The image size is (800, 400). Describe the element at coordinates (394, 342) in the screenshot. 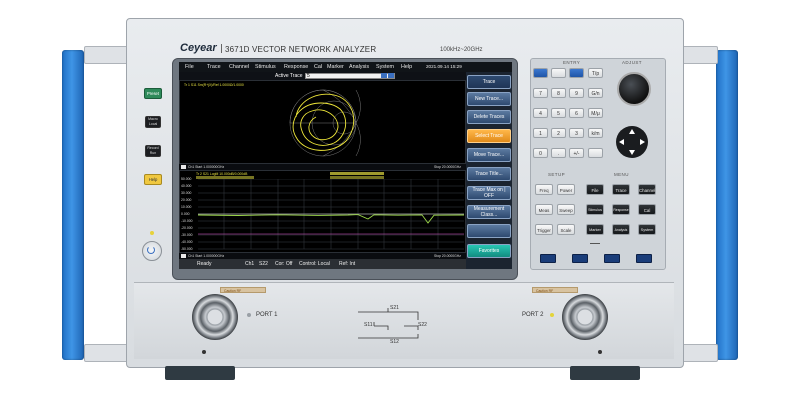

I see `s12-label: S12` at that location.